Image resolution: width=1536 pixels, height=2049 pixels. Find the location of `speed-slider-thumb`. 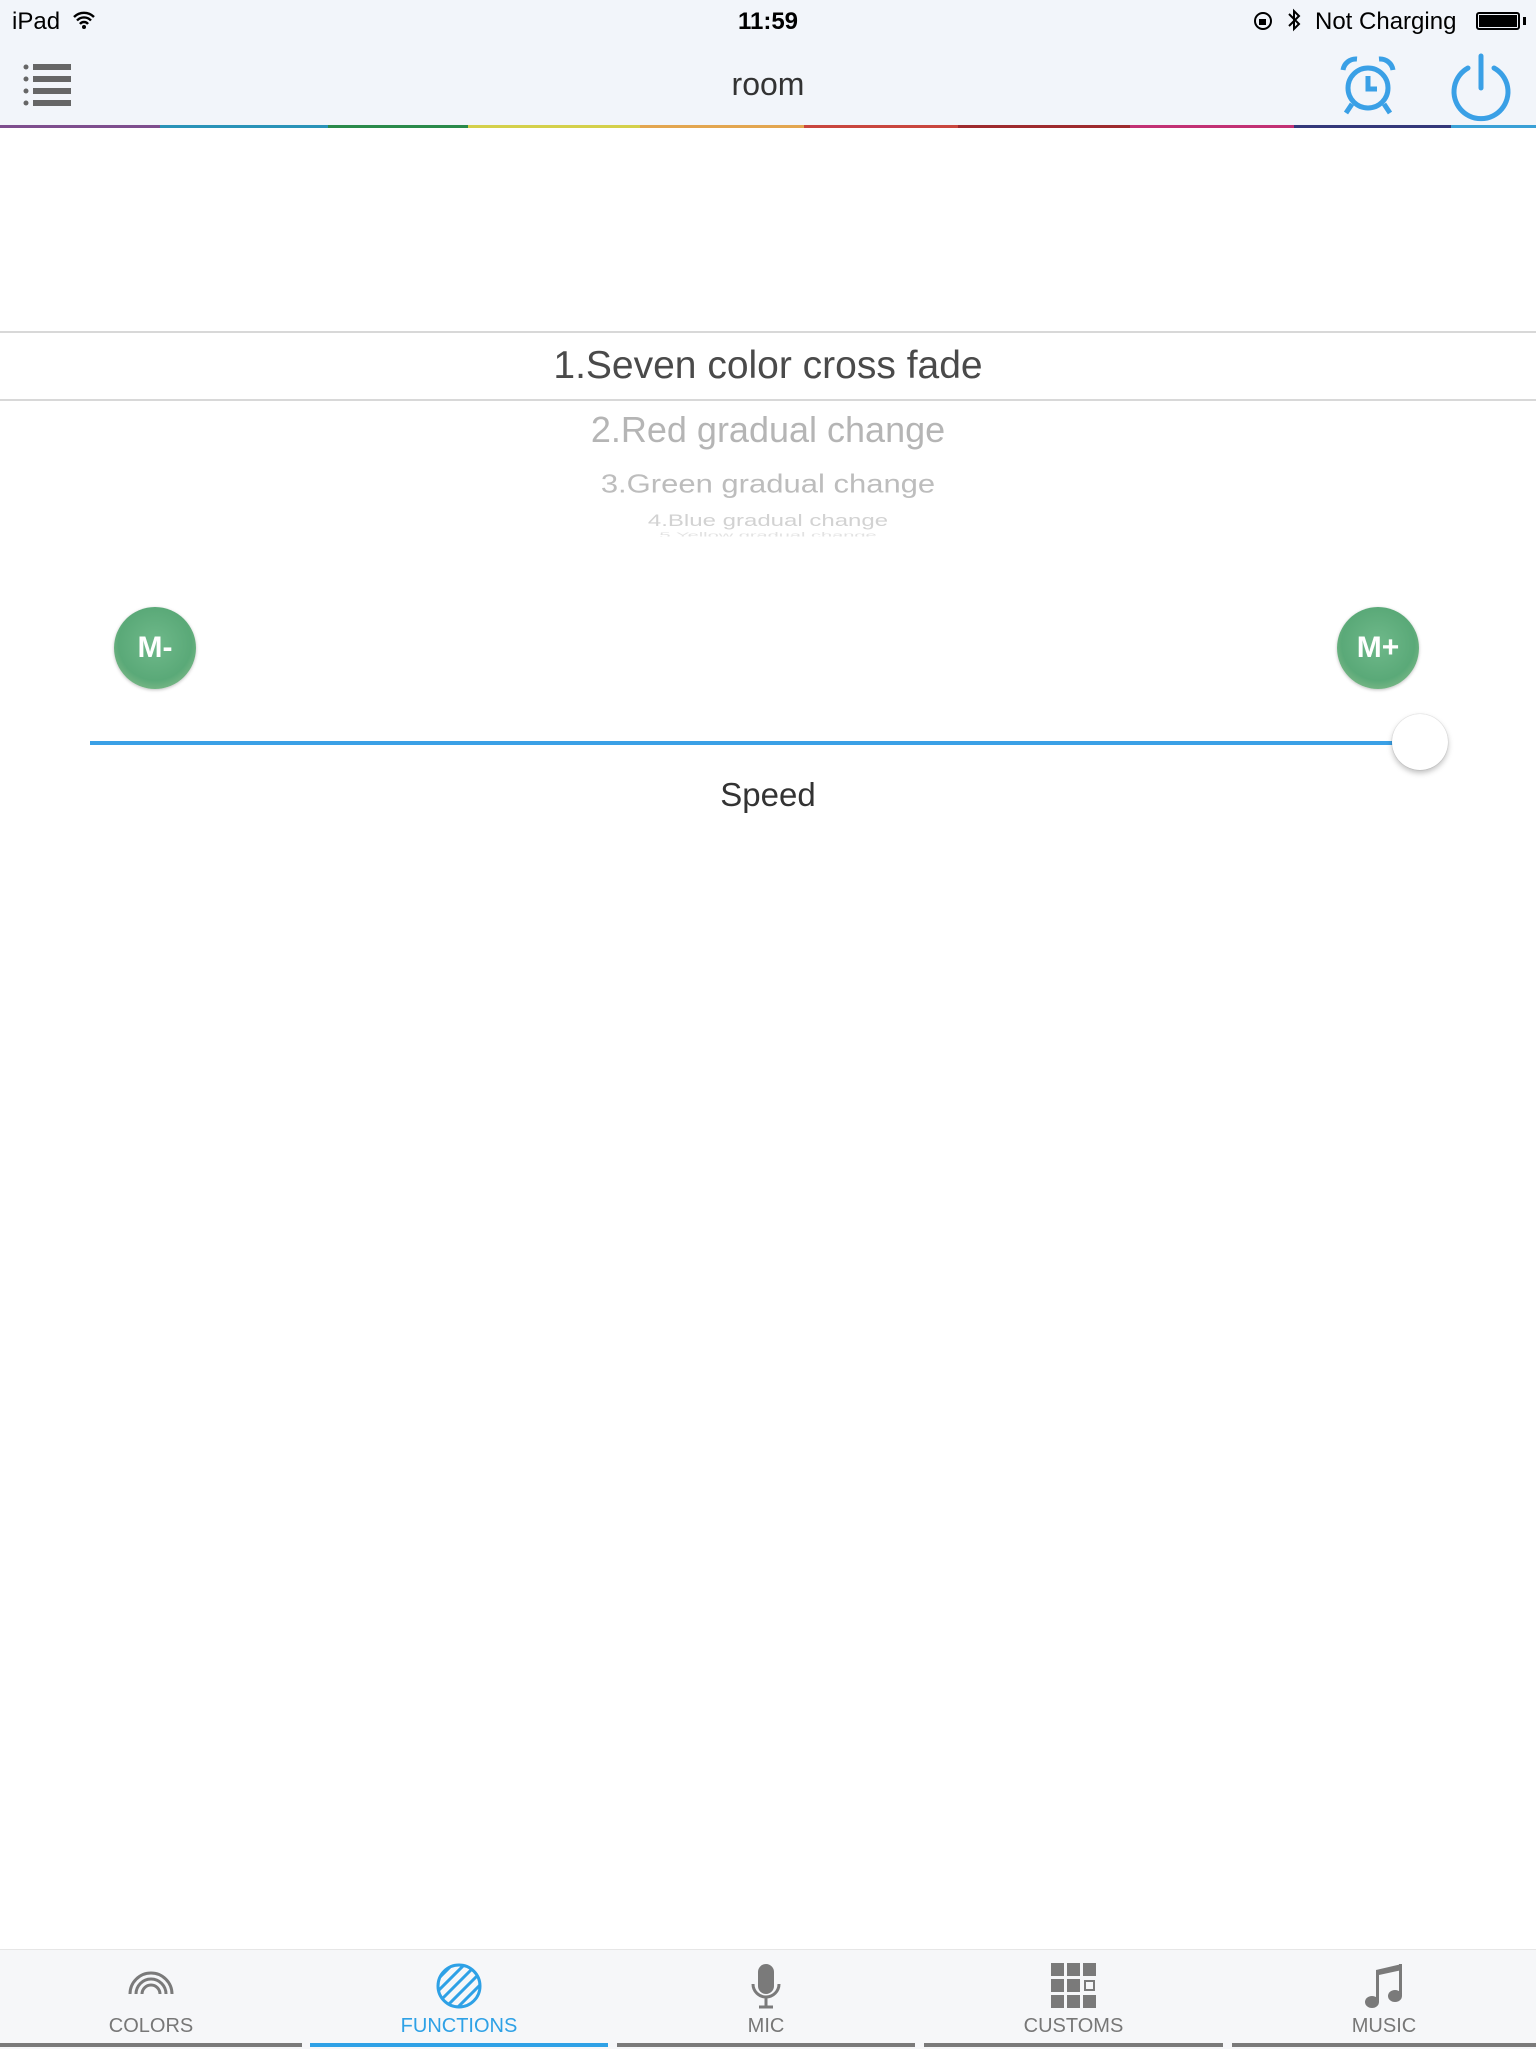

speed-slider-thumb is located at coordinates (1420, 742).